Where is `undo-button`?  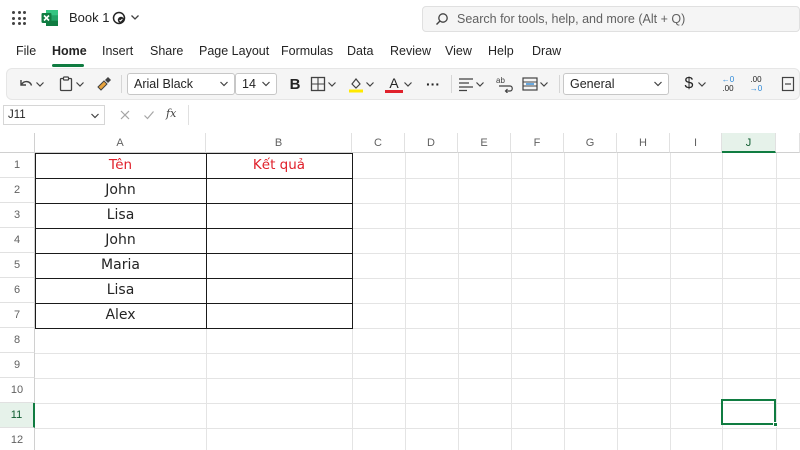
undo-button is located at coordinates (34, 84).